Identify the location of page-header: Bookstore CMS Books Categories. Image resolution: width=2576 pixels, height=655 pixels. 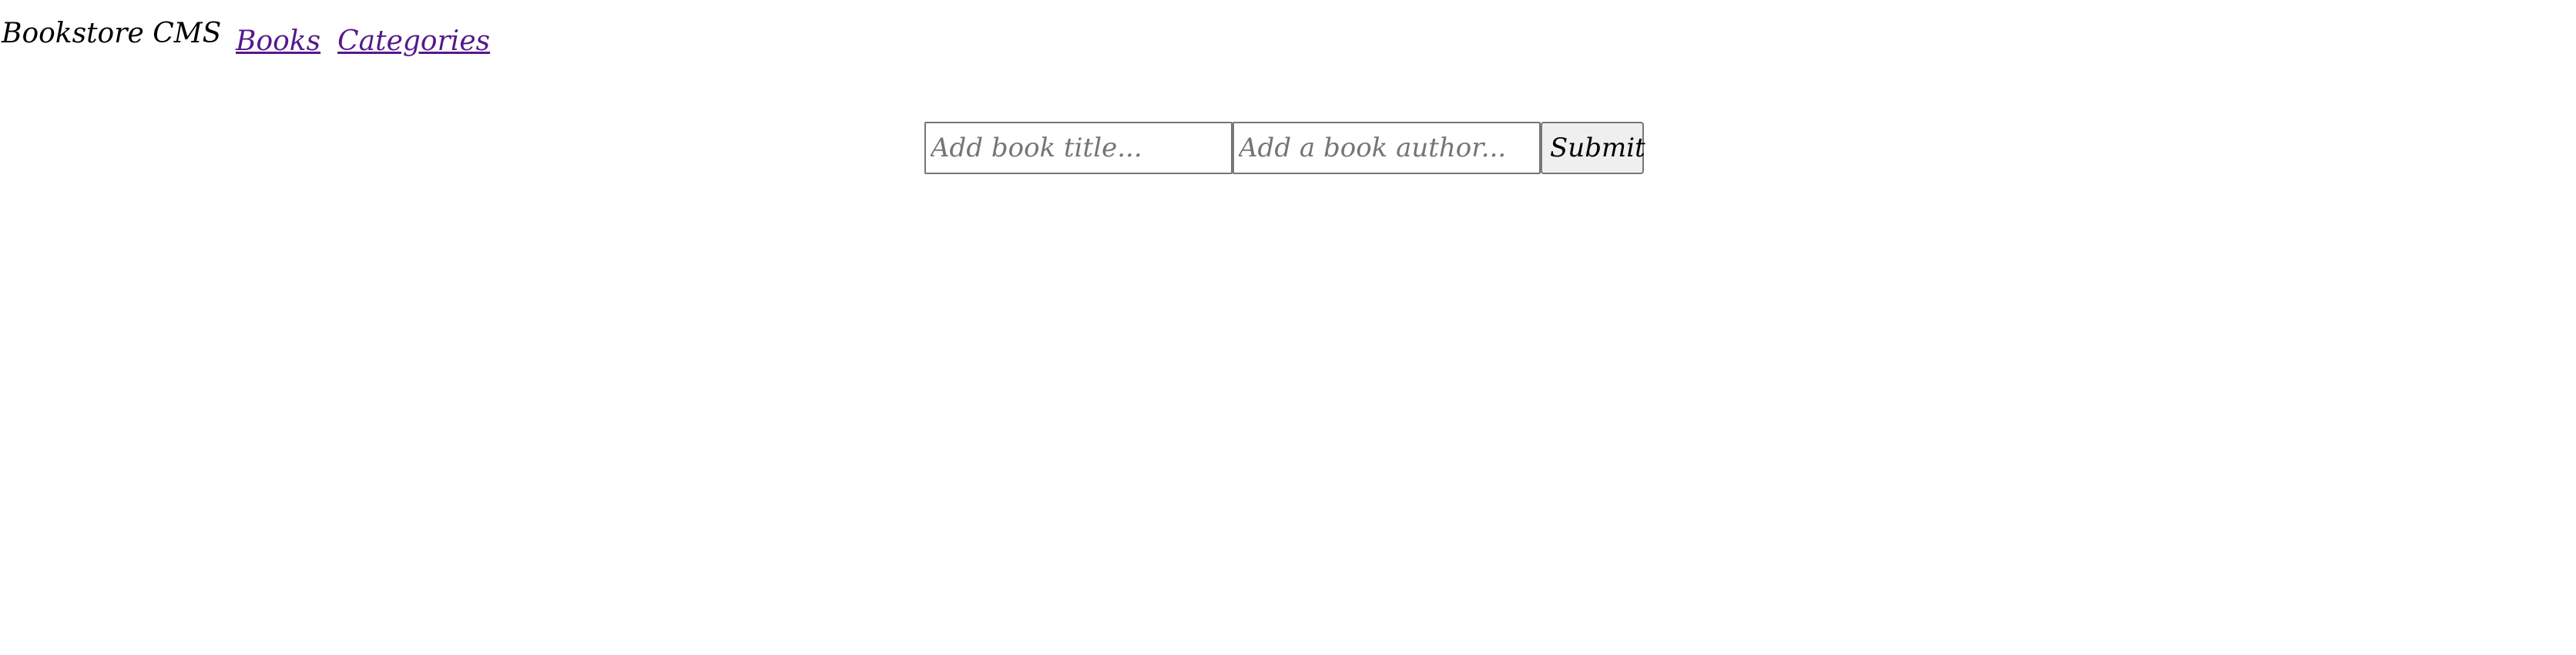
(1288, 42).